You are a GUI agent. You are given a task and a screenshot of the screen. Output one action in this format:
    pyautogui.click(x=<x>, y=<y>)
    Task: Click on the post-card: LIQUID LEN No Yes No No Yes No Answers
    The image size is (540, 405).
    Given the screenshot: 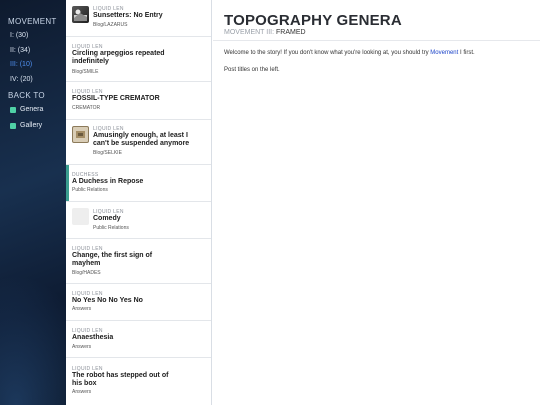 What is the action you would take?
    pyautogui.click(x=138, y=302)
    